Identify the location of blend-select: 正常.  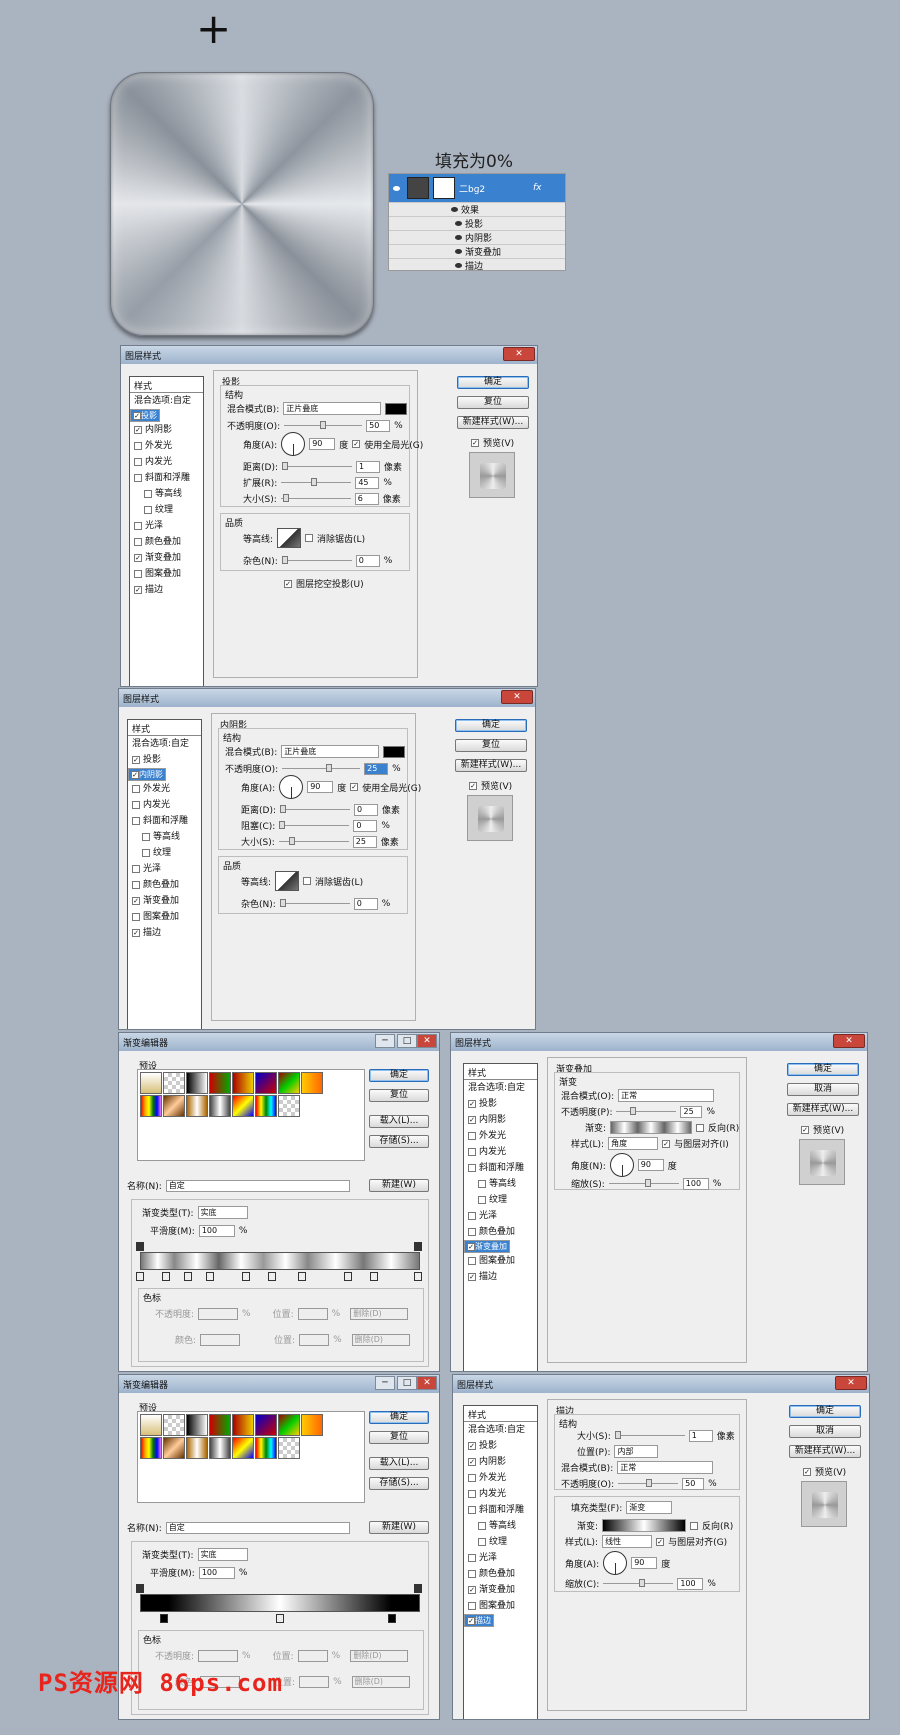
(666, 1095).